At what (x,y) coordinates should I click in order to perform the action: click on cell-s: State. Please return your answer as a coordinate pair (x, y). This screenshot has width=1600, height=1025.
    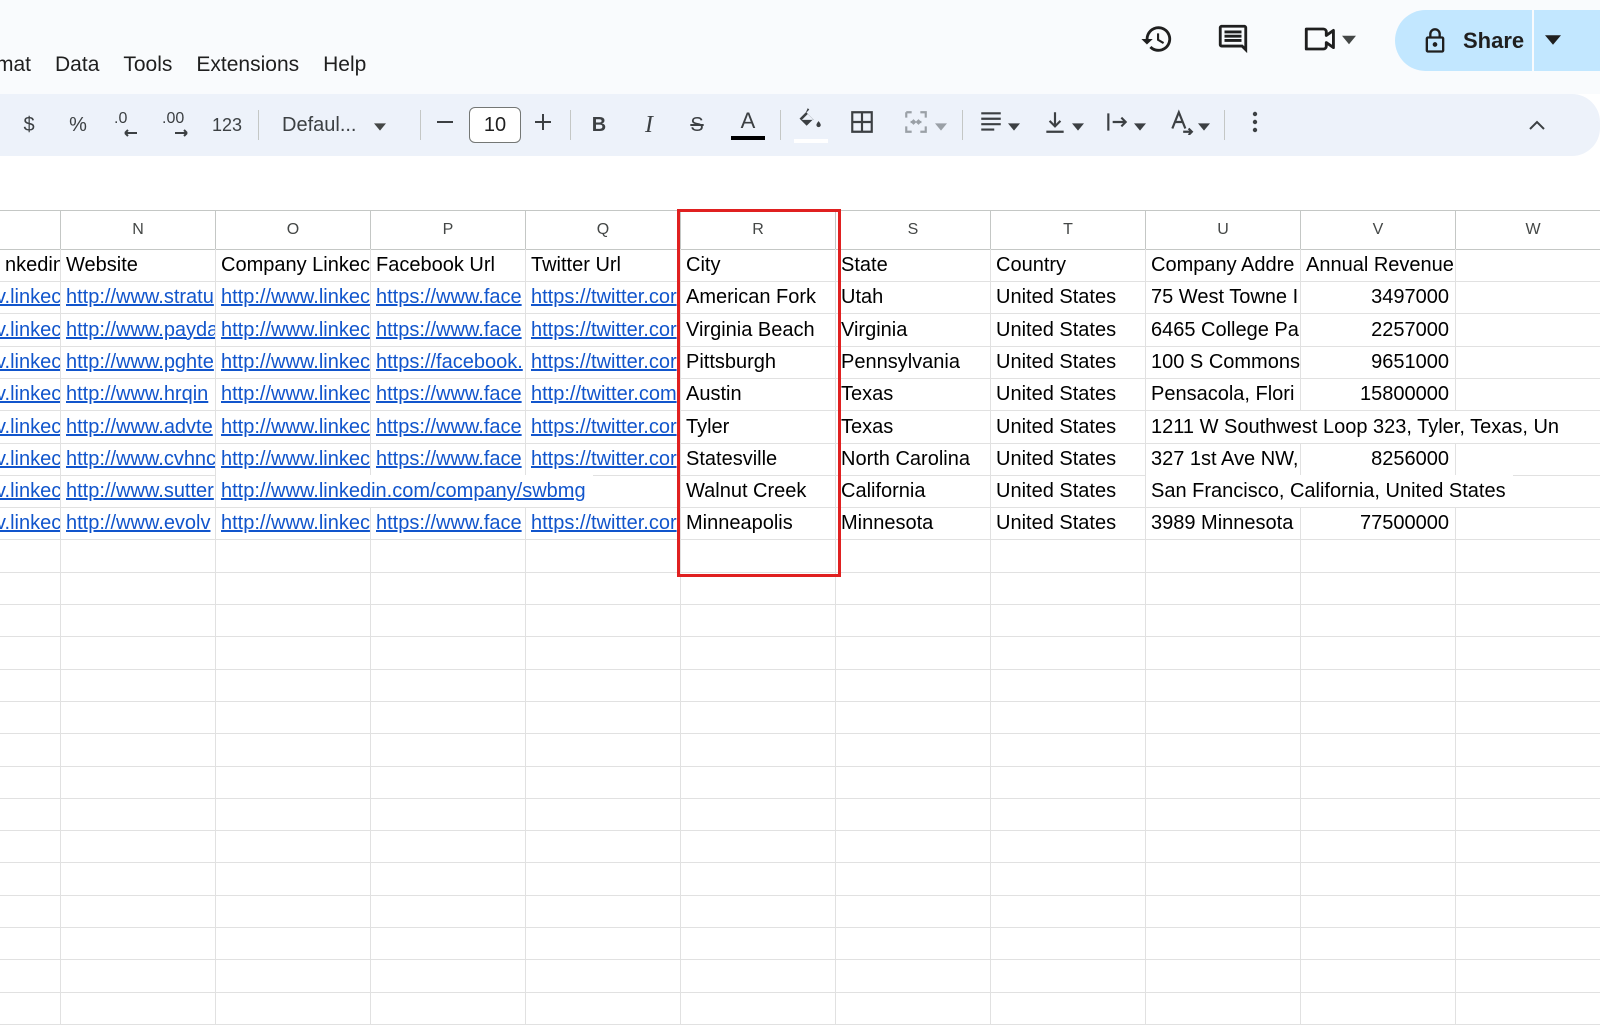
    Looking at the image, I should click on (913, 265).